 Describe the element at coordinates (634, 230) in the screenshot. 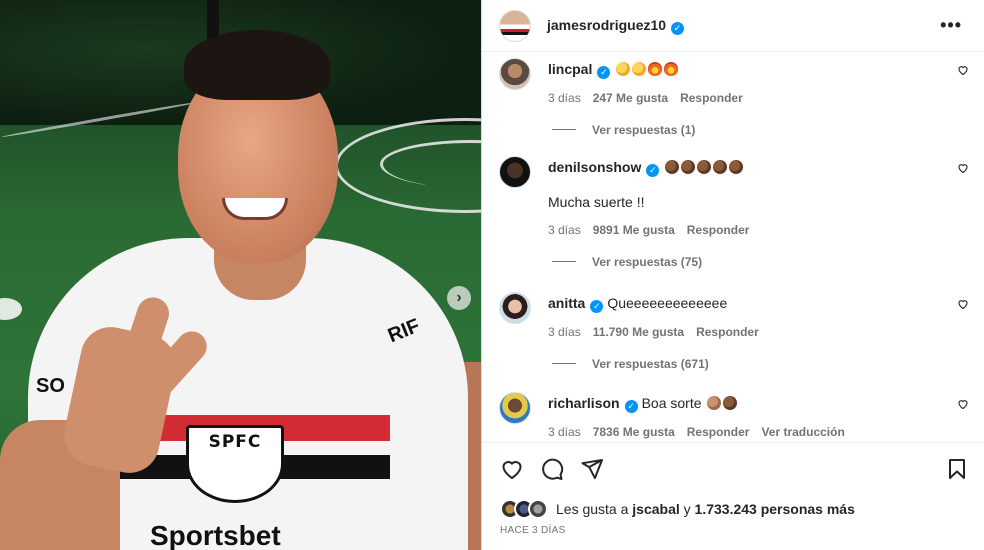

I see `comment-likes: 9891 Me gusta` at that location.